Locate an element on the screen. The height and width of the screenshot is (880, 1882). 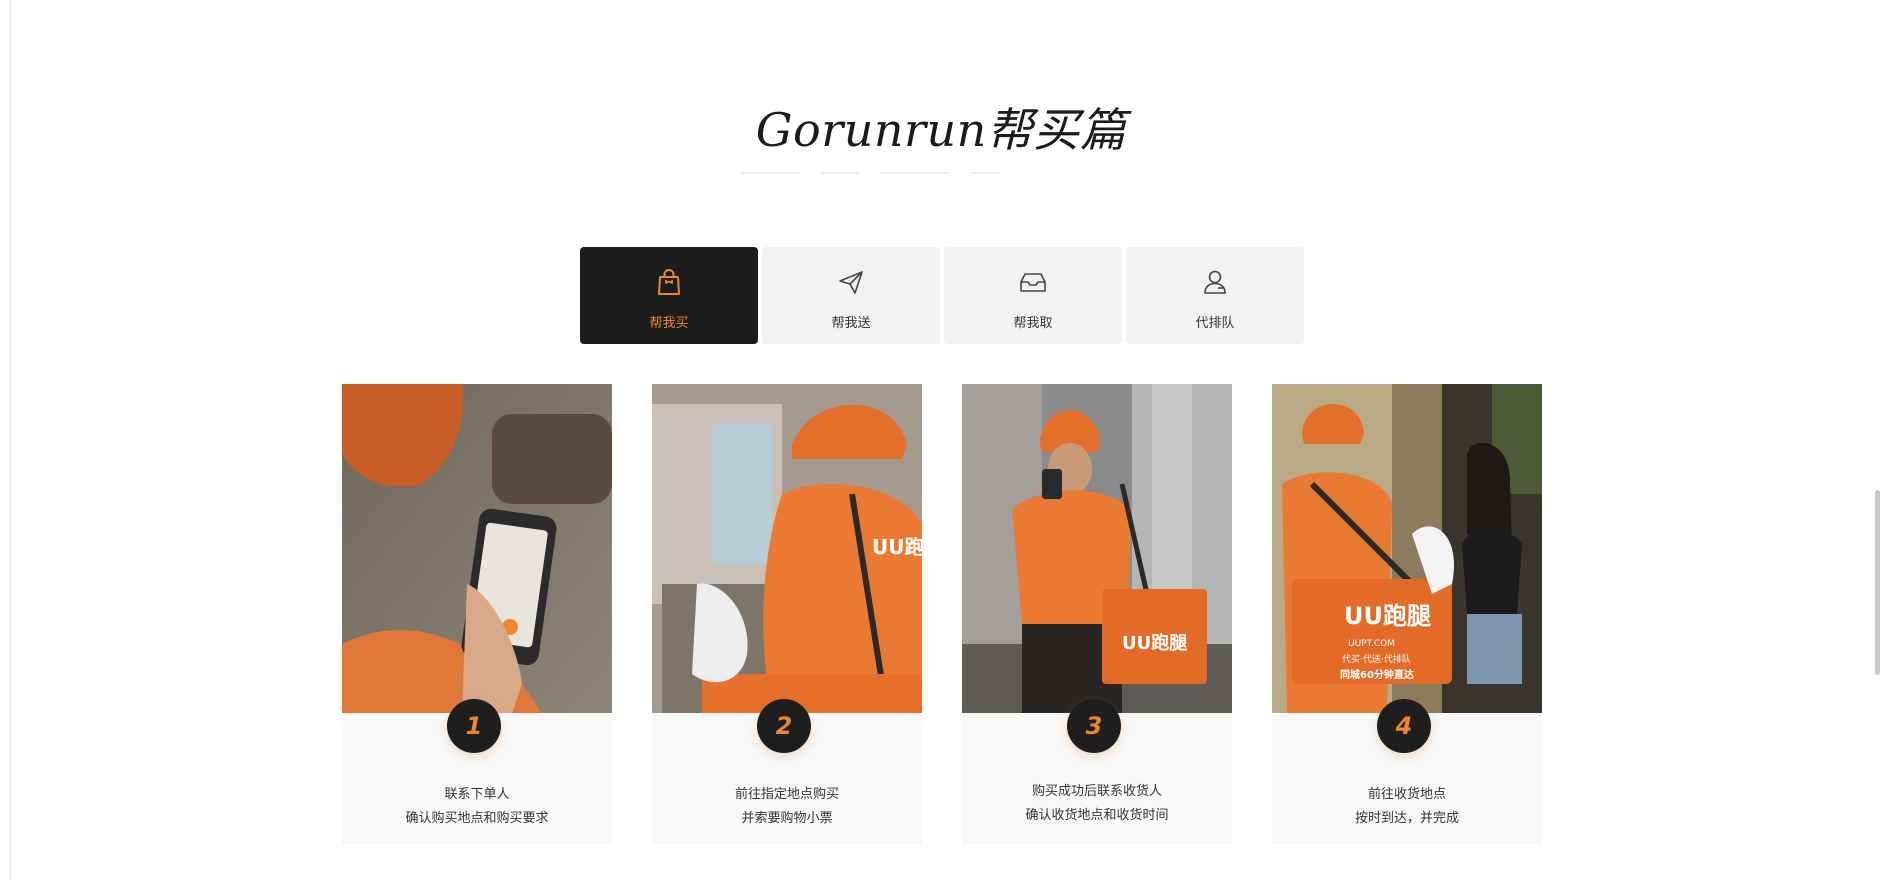
tab-label: 帮我取 is located at coordinates (1033, 323).